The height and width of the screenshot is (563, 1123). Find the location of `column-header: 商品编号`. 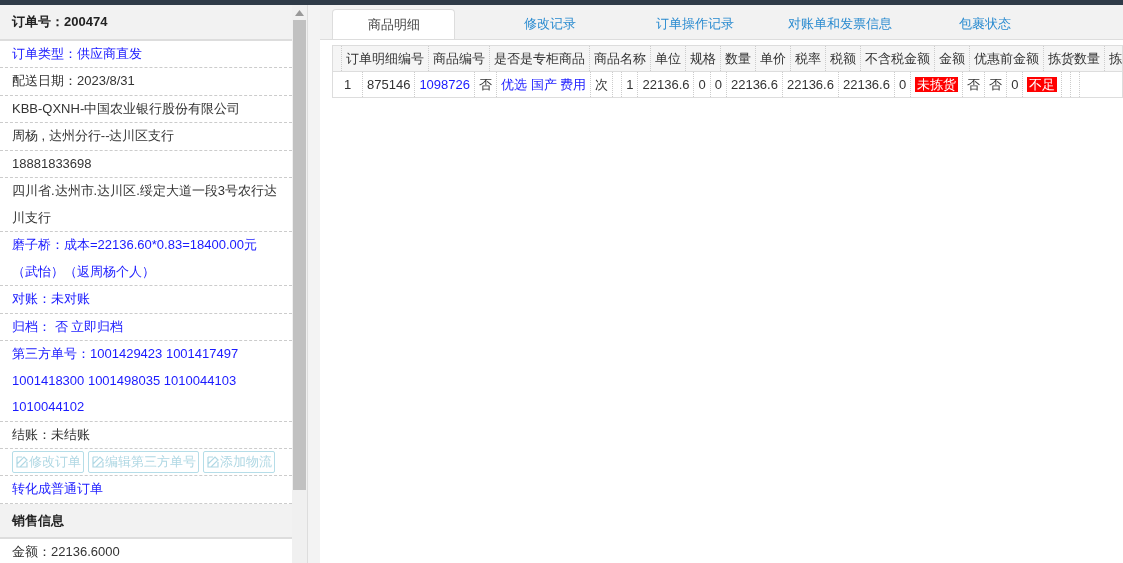

column-header: 商品编号 is located at coordinates (459, 58).